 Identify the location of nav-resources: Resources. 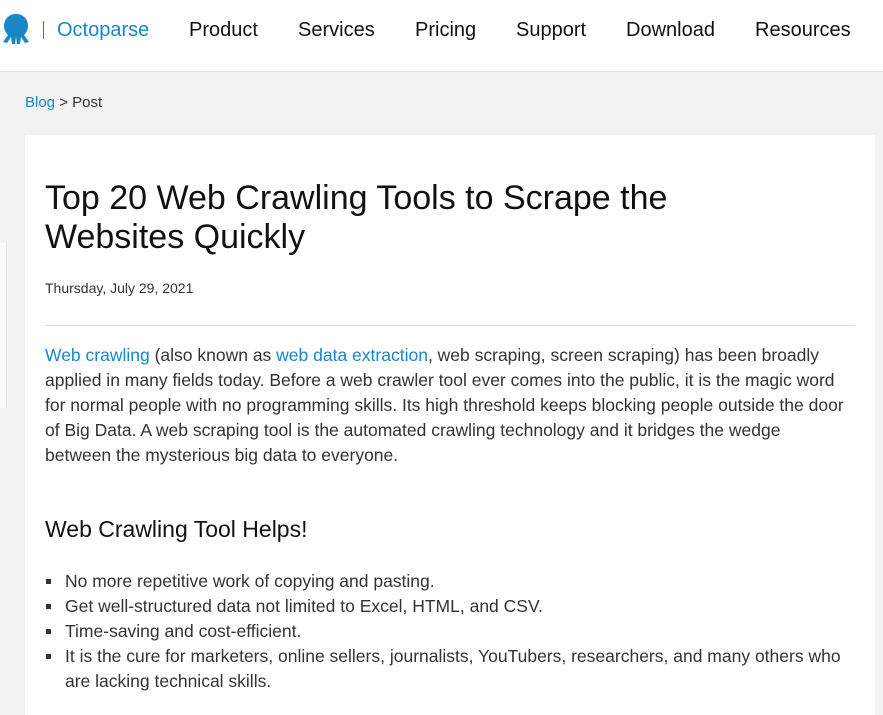
(803, 30).